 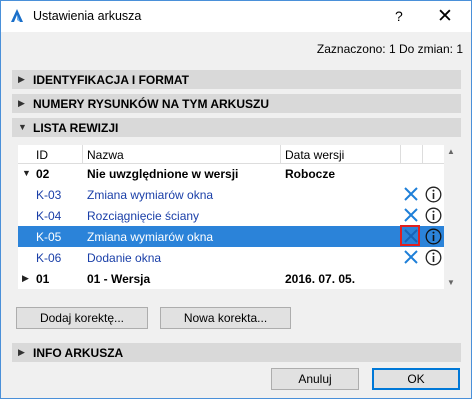 I want to click on close-button: ✕, so click(x=445, y=16).